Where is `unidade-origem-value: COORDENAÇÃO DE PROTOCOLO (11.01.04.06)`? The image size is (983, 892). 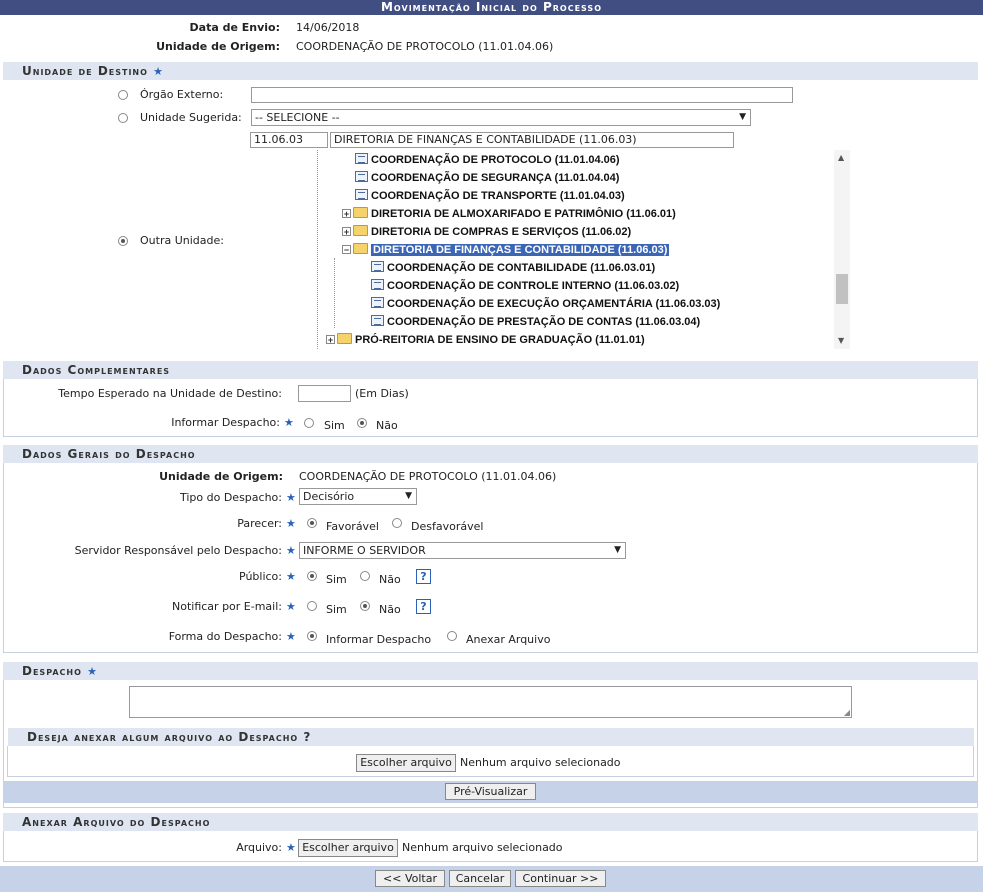 unidade-origem-value: COORDENAÇÃO DE PROTOCOLO (11.01.04.06) is located at coordinates (425, 46).